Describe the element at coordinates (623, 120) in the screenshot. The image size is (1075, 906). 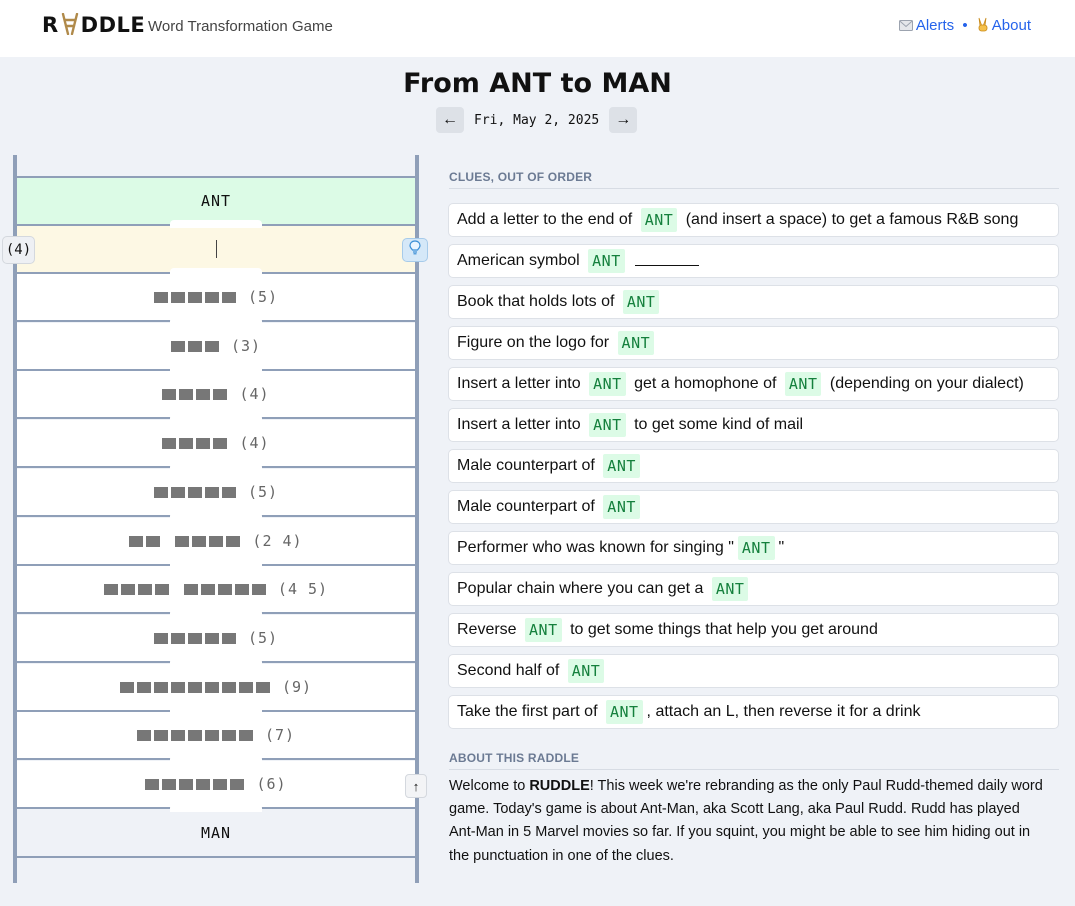
I see `next-day-button: →` at that location.